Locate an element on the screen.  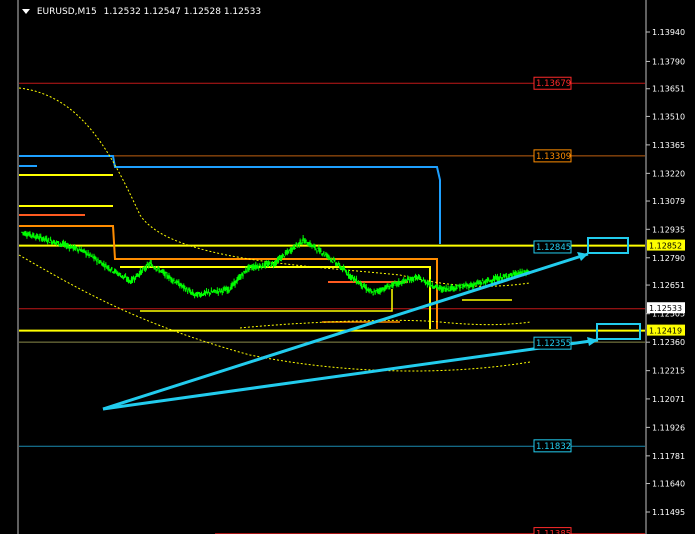
price-tick-label: 1.13940 is located at coordinates (668, 32).